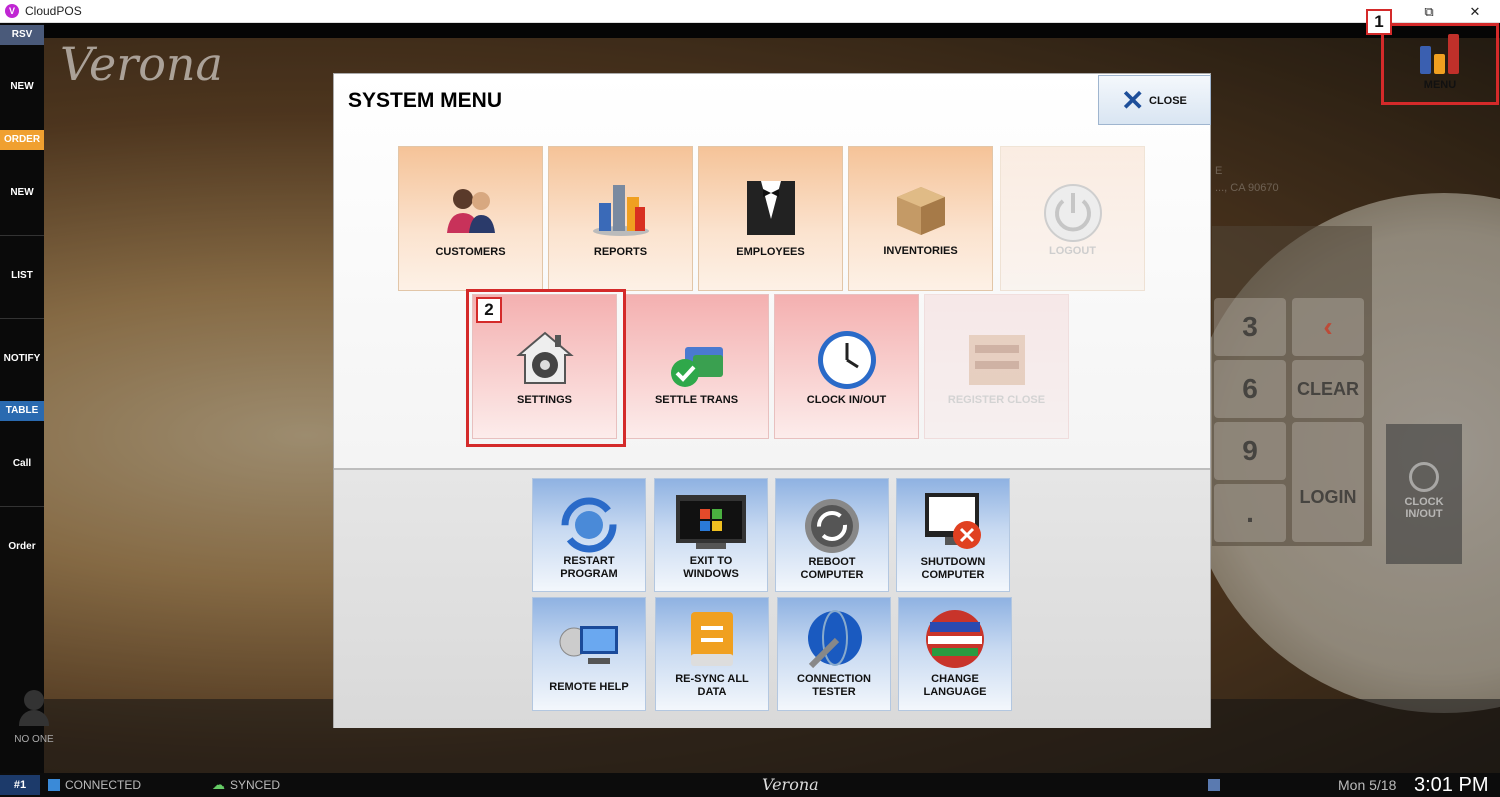 This screenshot has width=1500, height=797. Describe the element at coordinates (770, 252) in the screenshot. I see `employees-label: EMPLOYEES` at that location.